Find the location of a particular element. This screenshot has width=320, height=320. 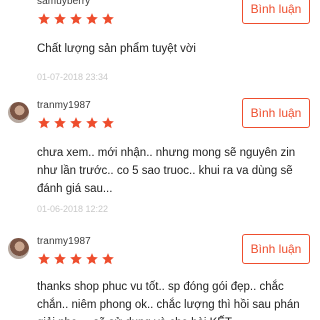

review-date: 01-07-2018 23:34 is located at coordinates (73, 77).